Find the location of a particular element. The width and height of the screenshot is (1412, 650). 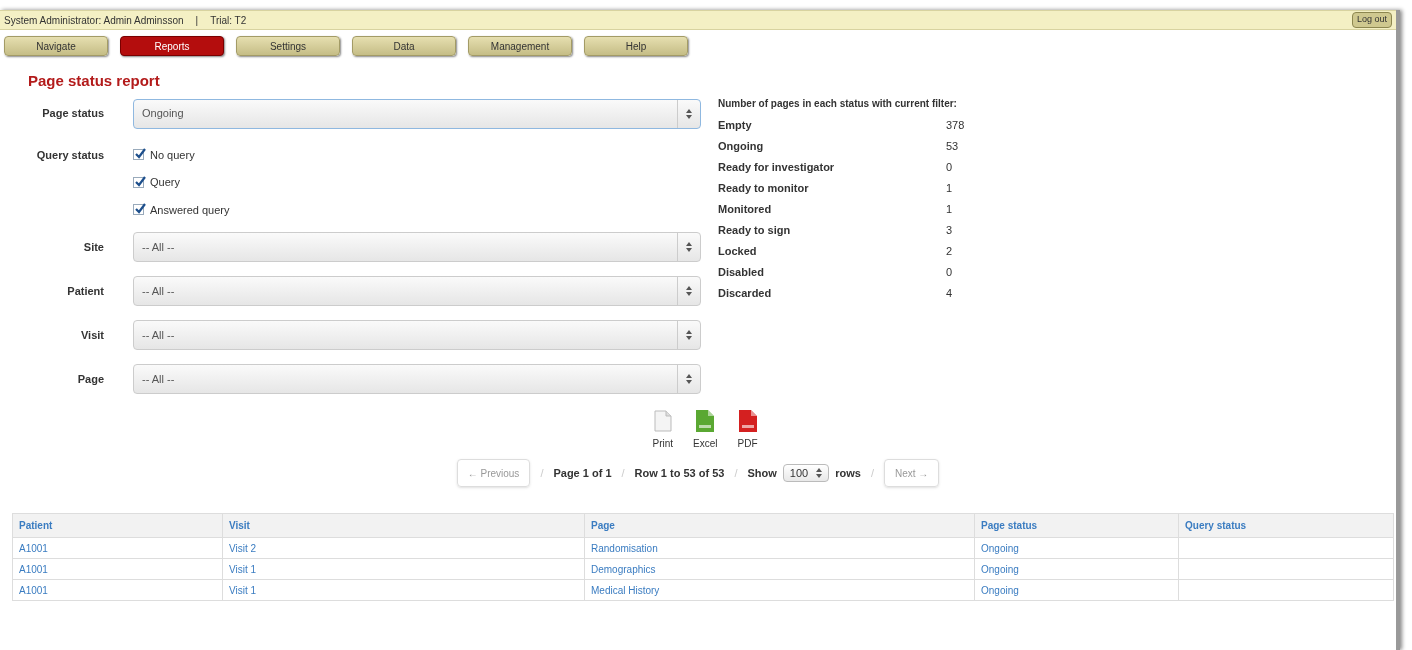

export-button: PDF is located at coordinates (747, 430).